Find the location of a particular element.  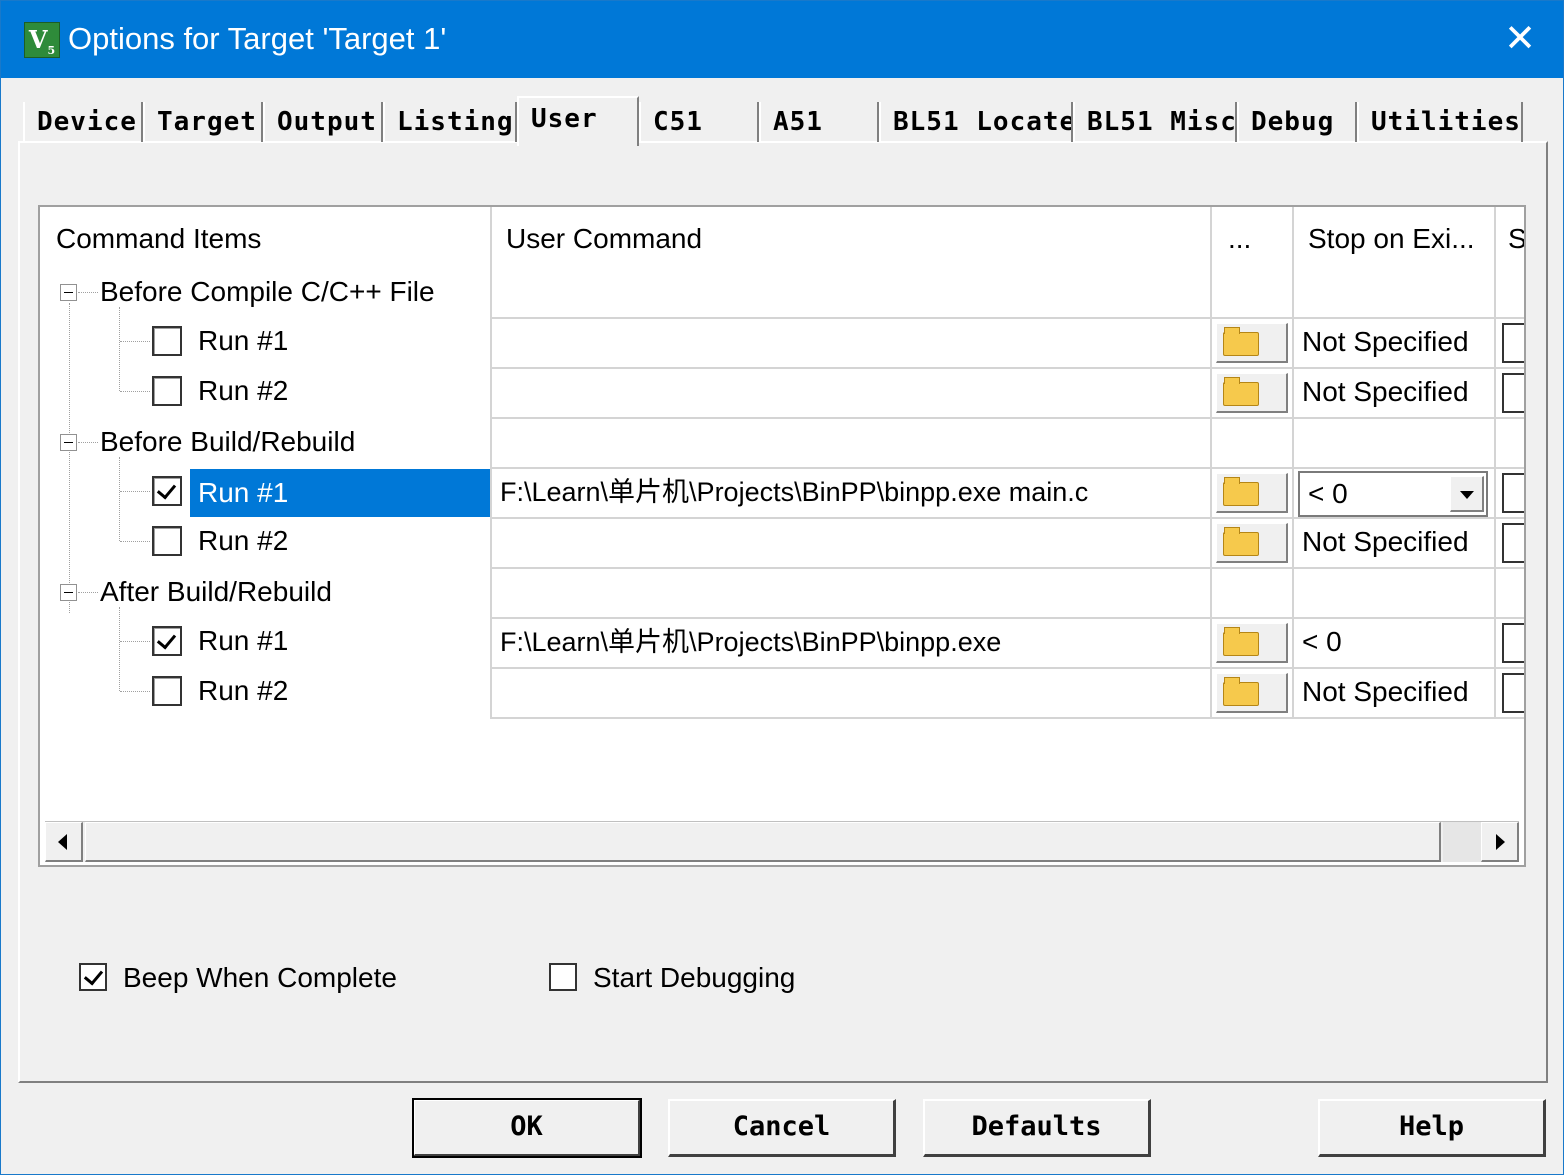

beep-label: Beep When Complete is located at coordinates (260, 977).